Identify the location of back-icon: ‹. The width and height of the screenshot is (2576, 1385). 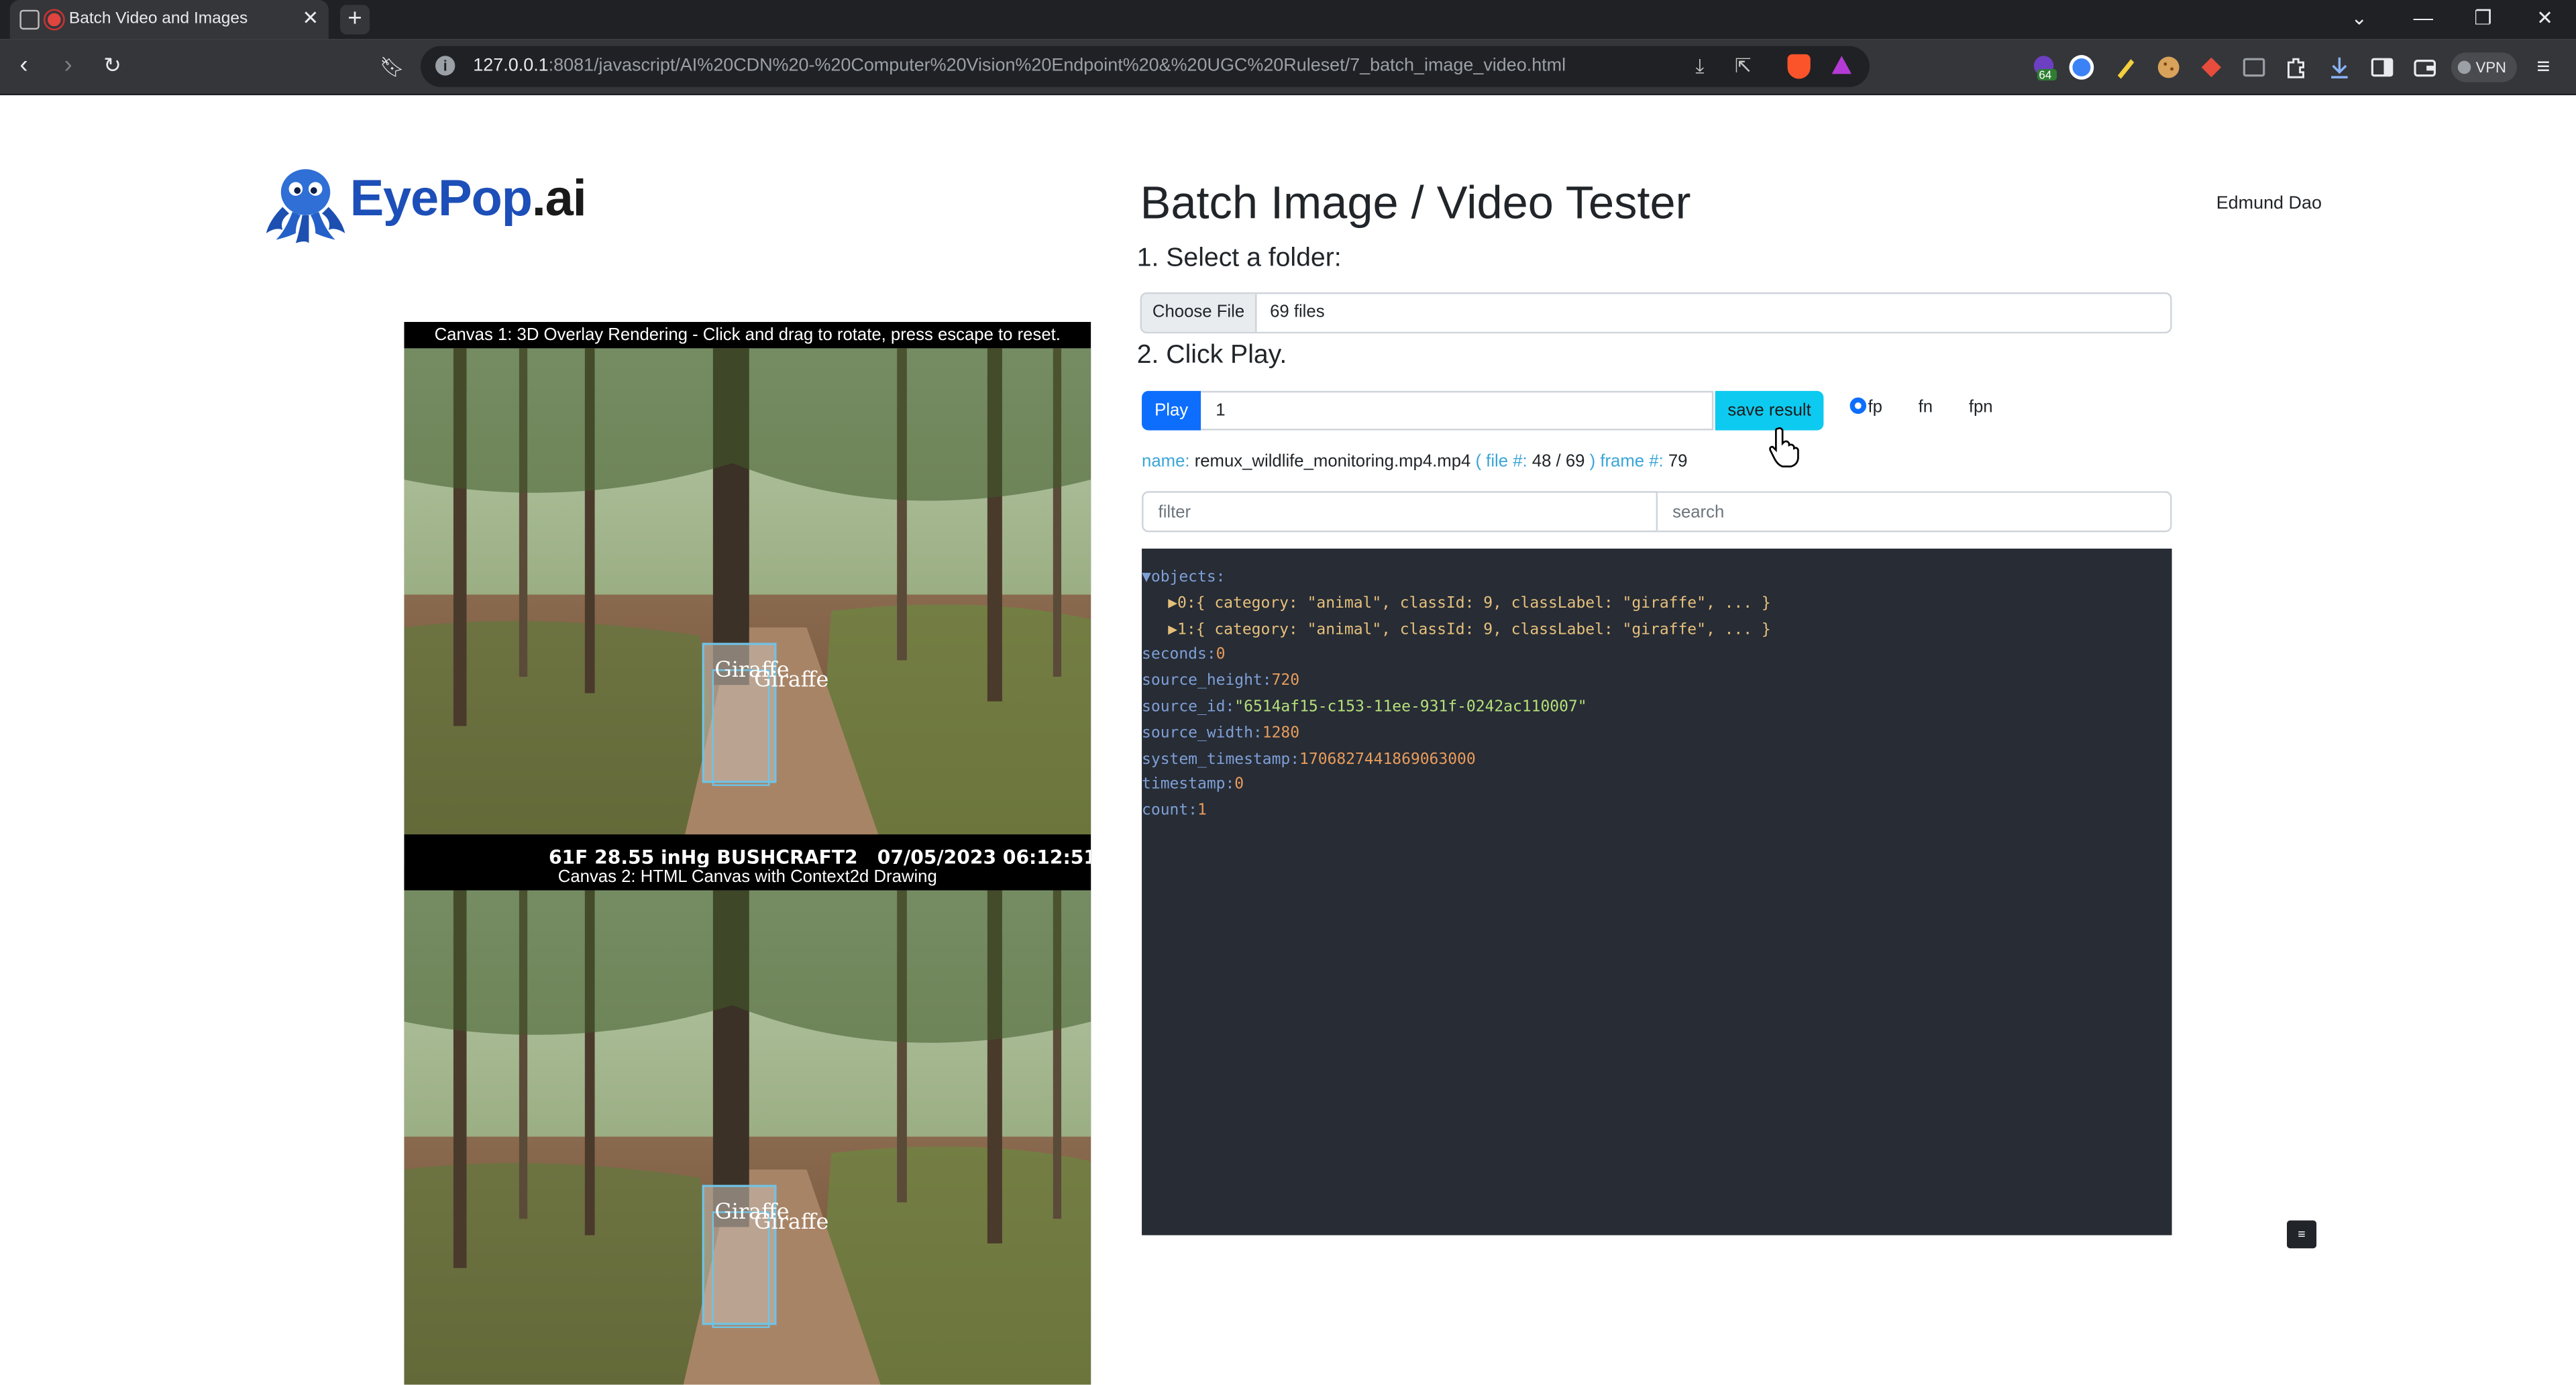
(23, 65).